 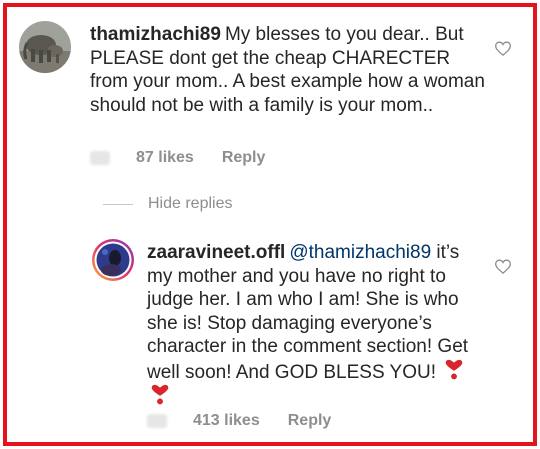 I want to click on reply-mention-link: @thamizhachi89, so click(x=360, y=252).